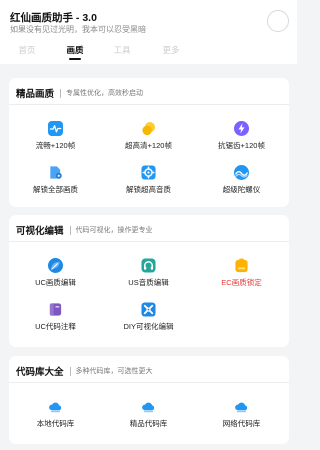  What do you see at coordinates (105, 93) in the screenshot?
I see `section-description: 专属性优化，高效秒启动` at bounding box center [105, 93].